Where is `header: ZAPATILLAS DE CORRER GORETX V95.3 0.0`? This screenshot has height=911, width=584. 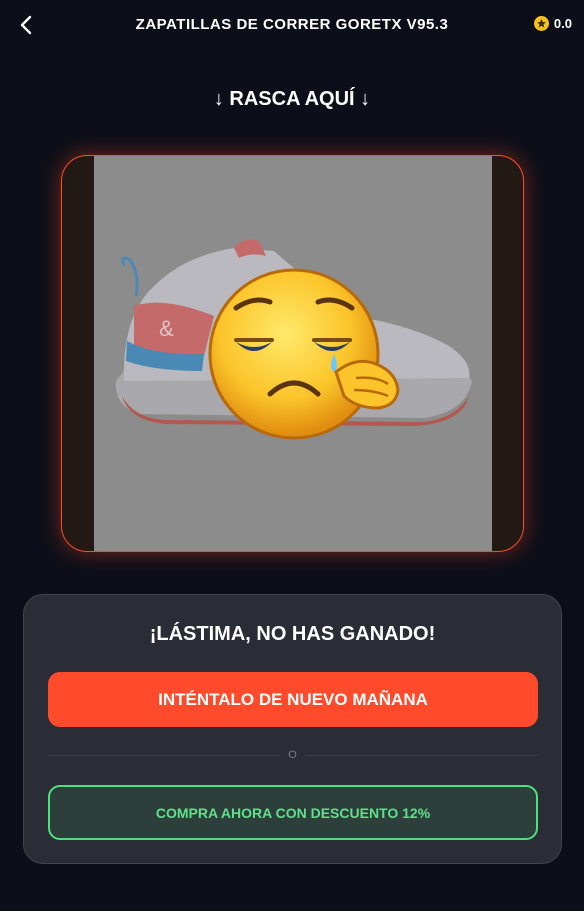
header: ZAPATILLAS DE CORRER GORETX V95.3 0.0 is located at coordinates (292, 25).